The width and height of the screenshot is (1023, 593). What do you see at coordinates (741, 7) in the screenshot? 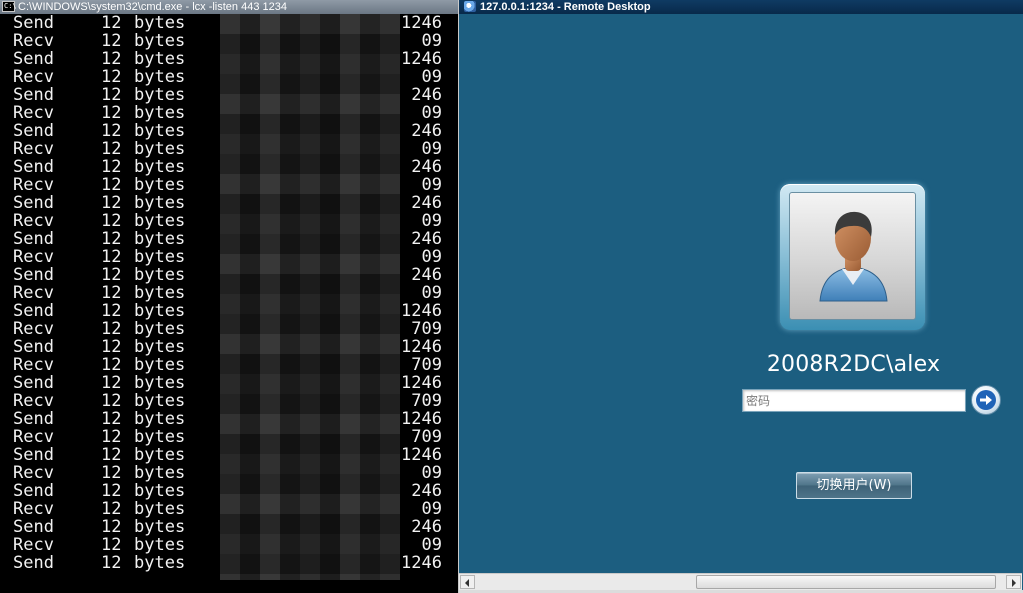
I see `rdp-titlebar: 127.0.0.1:1234 - Remote Desktop` at bounding box center [741, 7].